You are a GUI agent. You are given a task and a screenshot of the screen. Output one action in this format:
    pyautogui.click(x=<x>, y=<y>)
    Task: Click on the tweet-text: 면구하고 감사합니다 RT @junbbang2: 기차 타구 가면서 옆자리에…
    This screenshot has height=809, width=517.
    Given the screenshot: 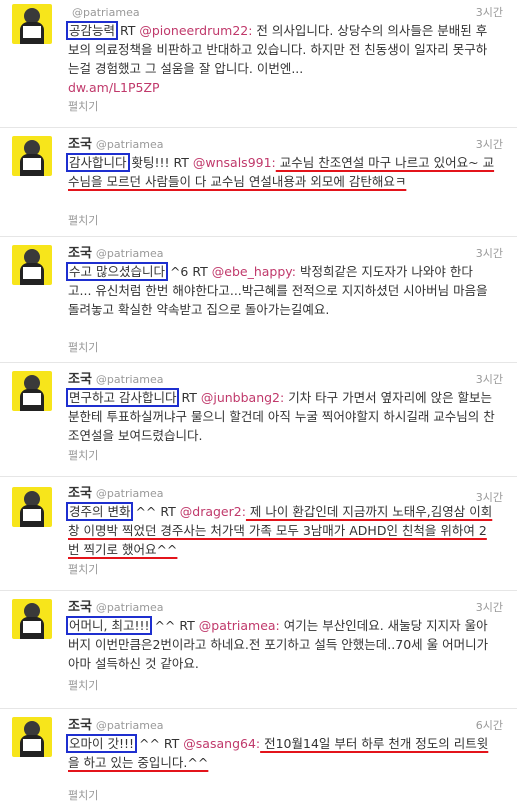 What is the action you would take?
    pyautogui.click(x=280, y=415)
    